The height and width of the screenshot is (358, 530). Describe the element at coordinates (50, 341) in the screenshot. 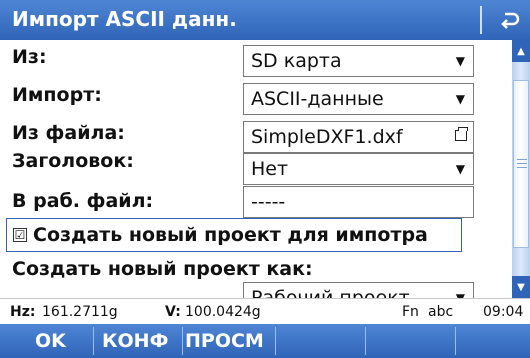

I see `ok-softkey: OK` at that location.